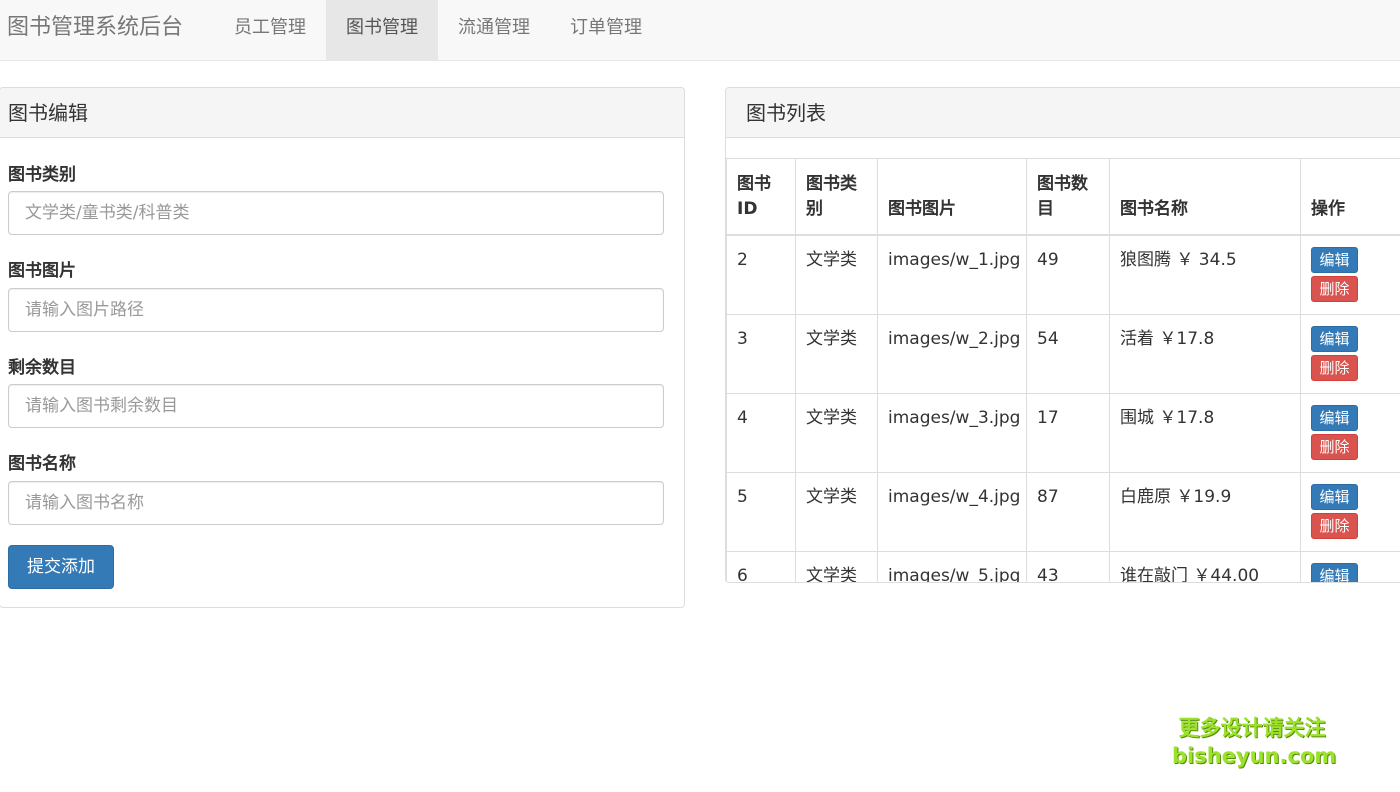  I want to click on watermark-line-2: bisheyun.com, so click(1254, 756).